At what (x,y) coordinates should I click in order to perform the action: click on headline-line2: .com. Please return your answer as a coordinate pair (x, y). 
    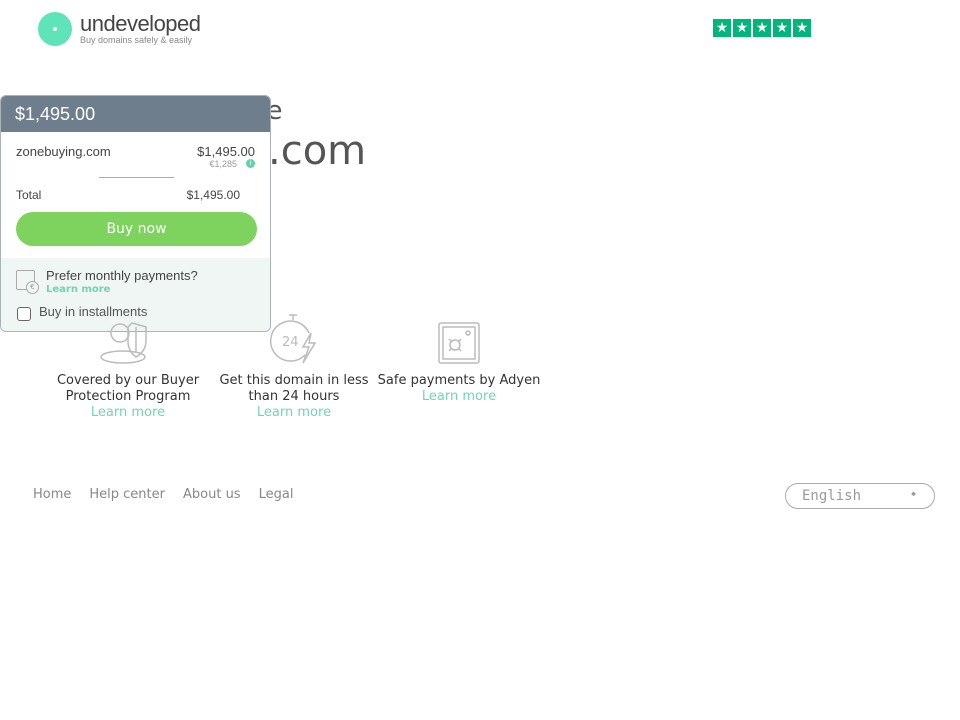
    Looking at the image, I should click on (317, 151).